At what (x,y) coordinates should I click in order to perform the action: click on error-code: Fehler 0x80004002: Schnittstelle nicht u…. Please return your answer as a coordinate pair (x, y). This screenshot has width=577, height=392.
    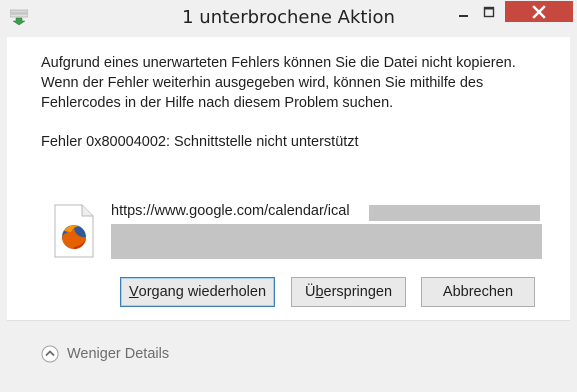
    Looking at the image, I should click on (200, 142).